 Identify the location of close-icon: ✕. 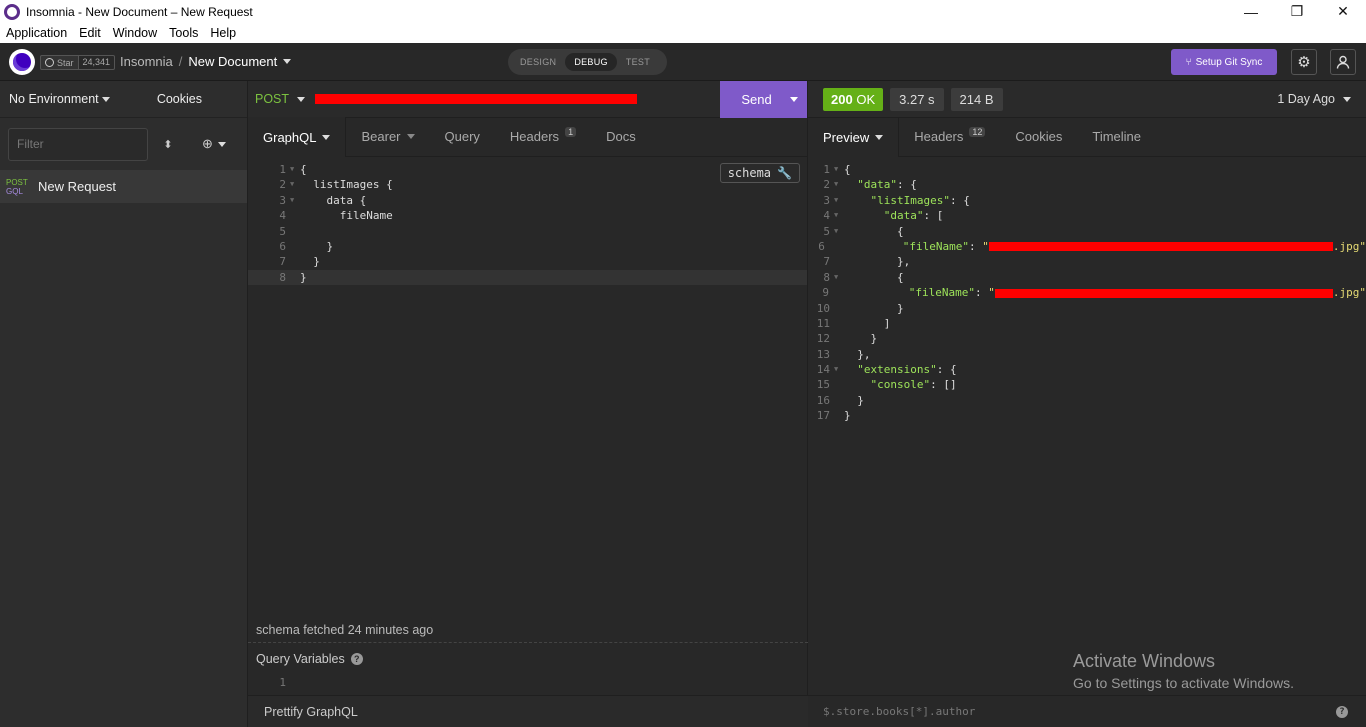
(1343, 11).